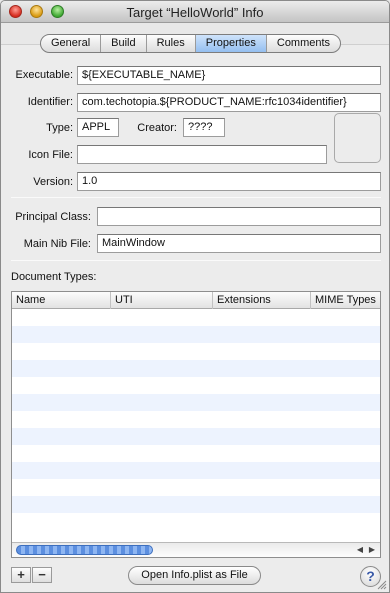 The width and height of the screenshot is (390, 593). Describe the element at coordinates (202, 154) in the screenshot. I see `icon-file-field` at that location.